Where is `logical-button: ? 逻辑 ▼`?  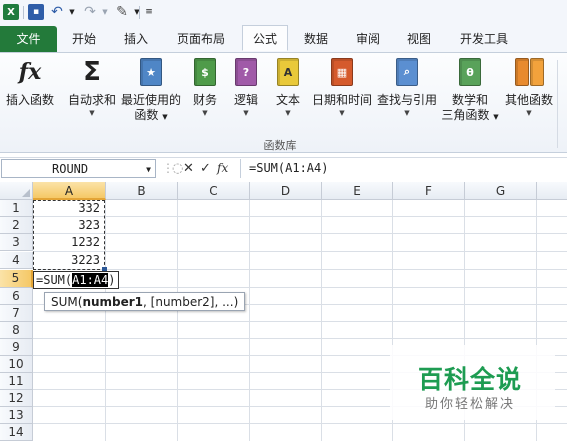
logical-button: ? 逻辑 ▼ is located at coordinates (246, 88).